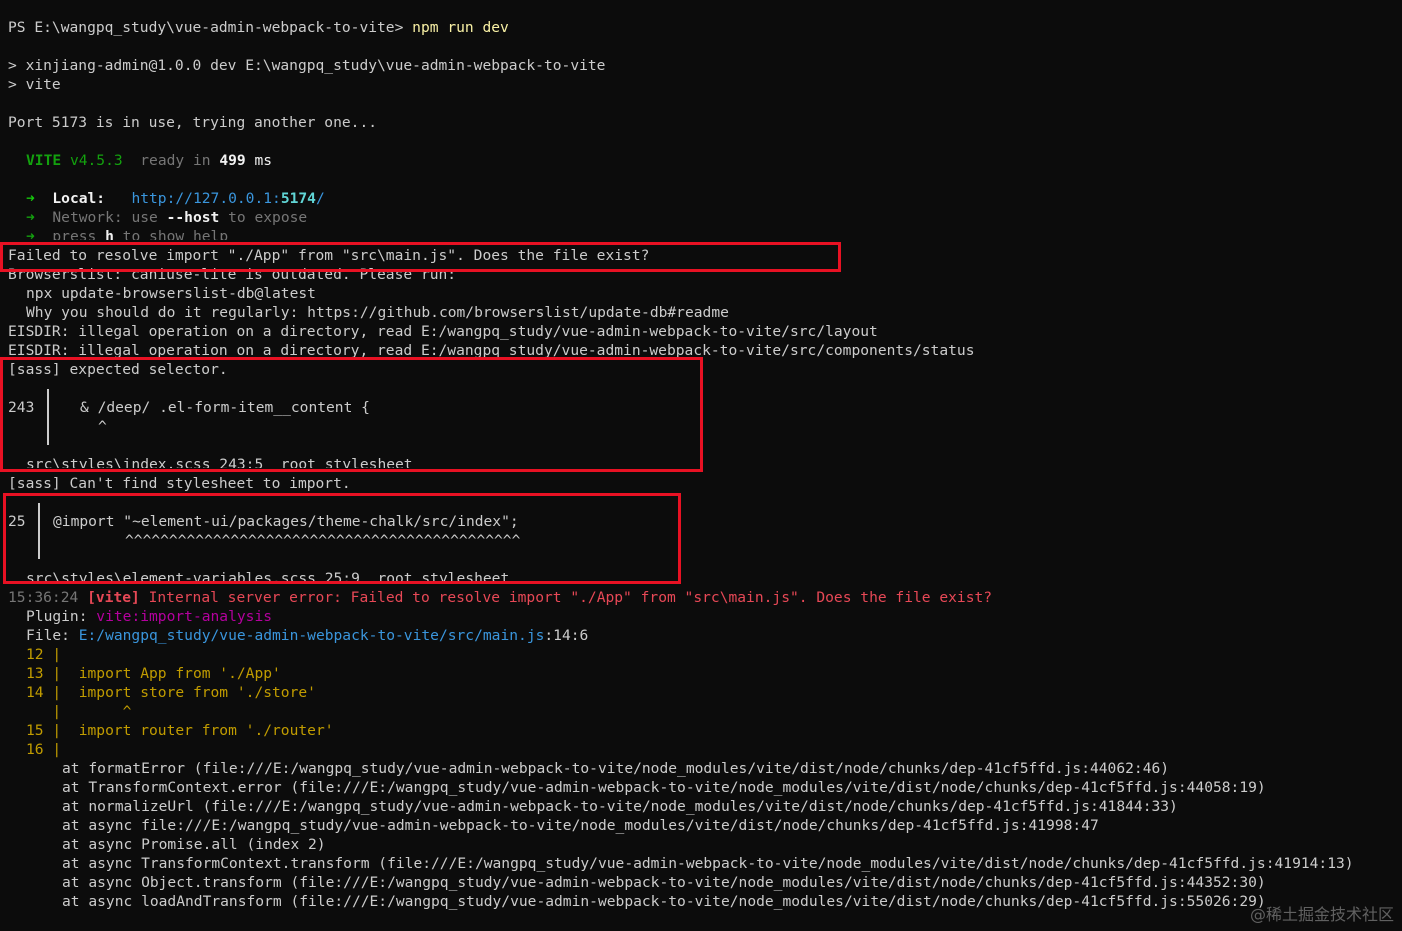  I want to click on local-url-suffix: /, so click(320, 198).